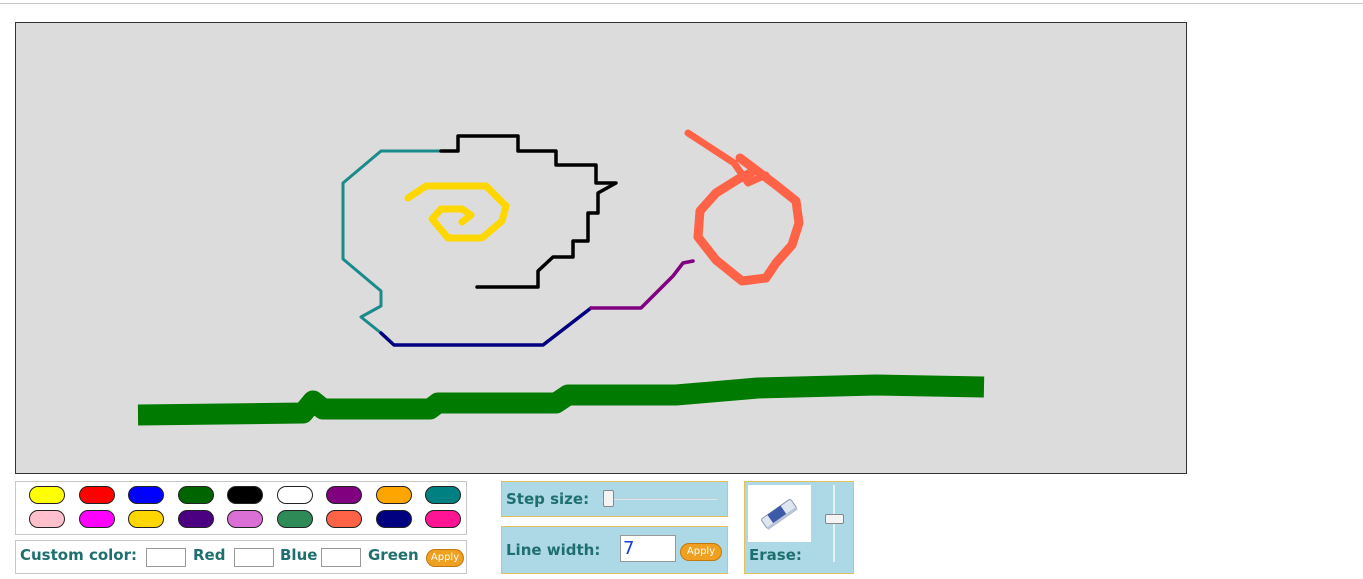 The width and height of the screenshot is (1363, 579). I want to click on color-palette, so click(241, 508).